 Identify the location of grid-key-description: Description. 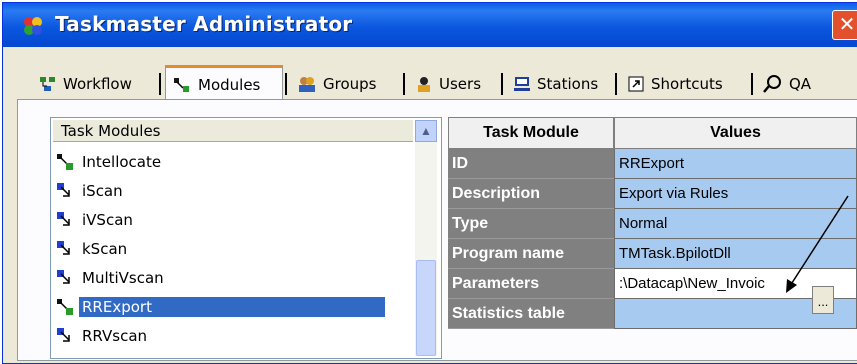
(531, 194).